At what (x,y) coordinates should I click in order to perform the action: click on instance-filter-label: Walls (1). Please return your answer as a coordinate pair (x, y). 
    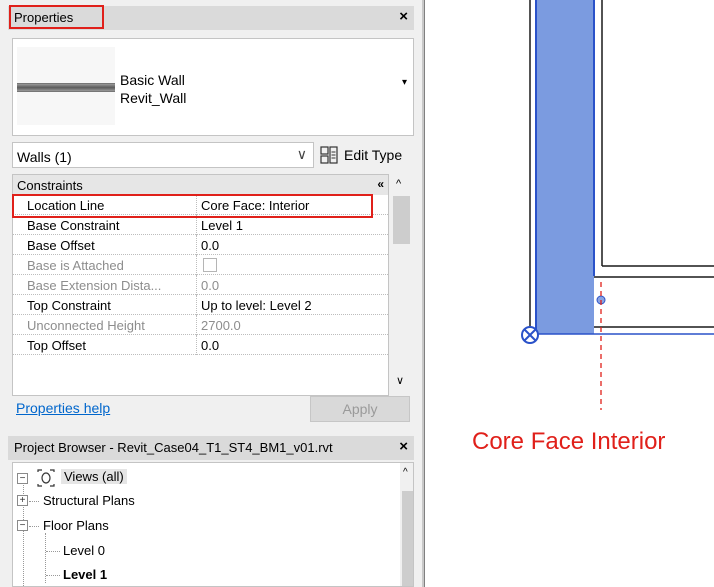
    Looking at the image, I should click on (44, 157).